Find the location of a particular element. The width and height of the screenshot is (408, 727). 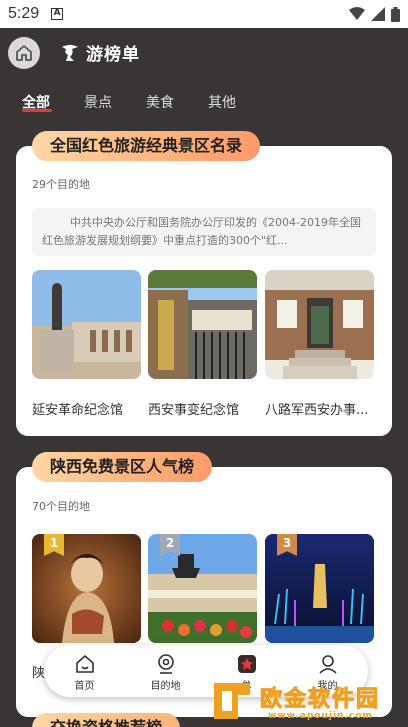

notification-icon: A is located at coordinates (57, 14).